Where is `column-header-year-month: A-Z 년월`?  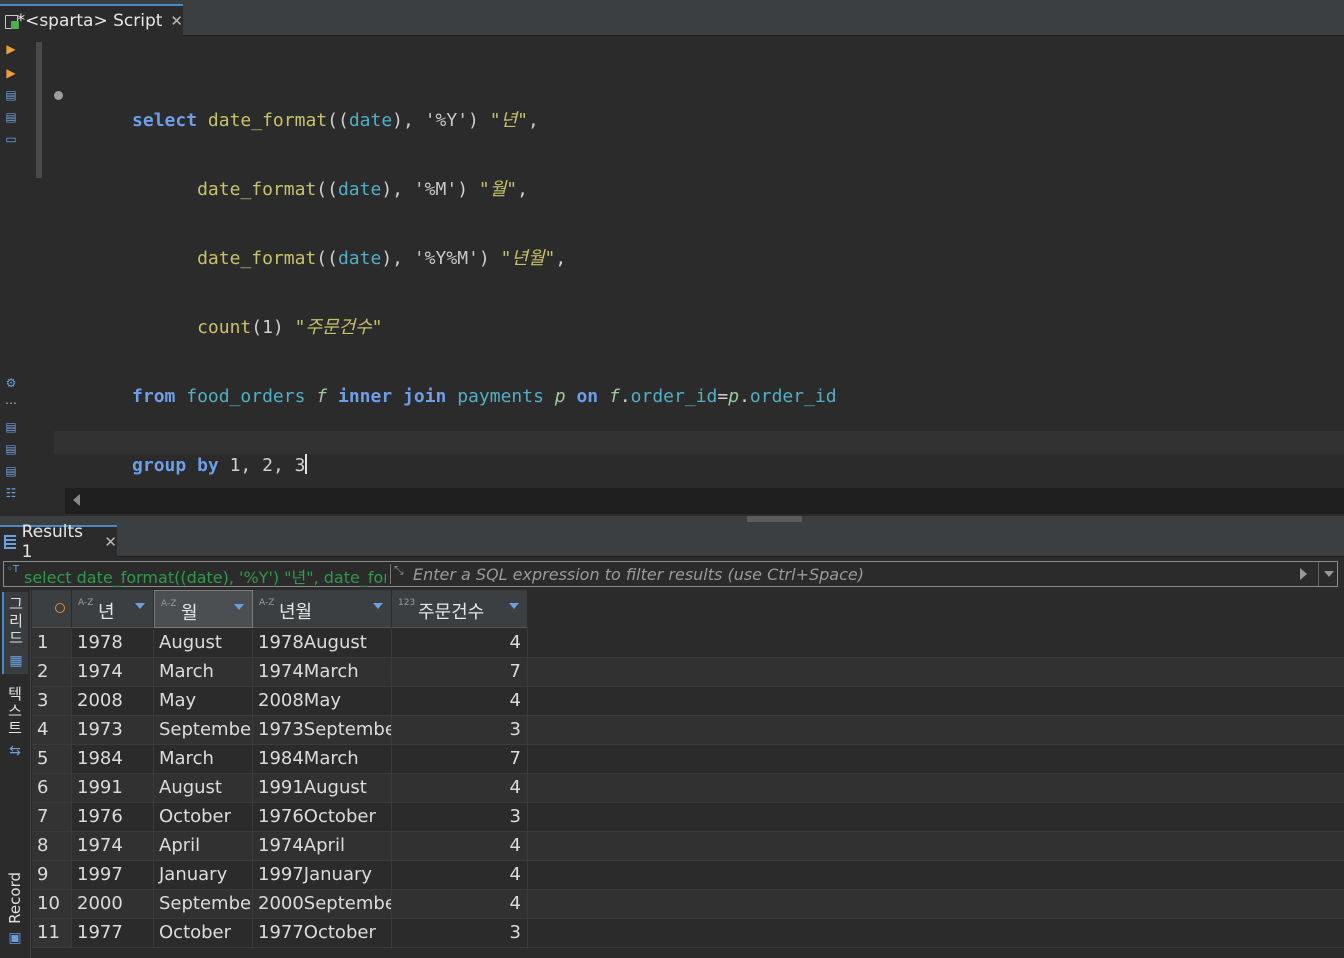 column-header-year-month: A-Z 년월 is located at coordinates (322, 609).